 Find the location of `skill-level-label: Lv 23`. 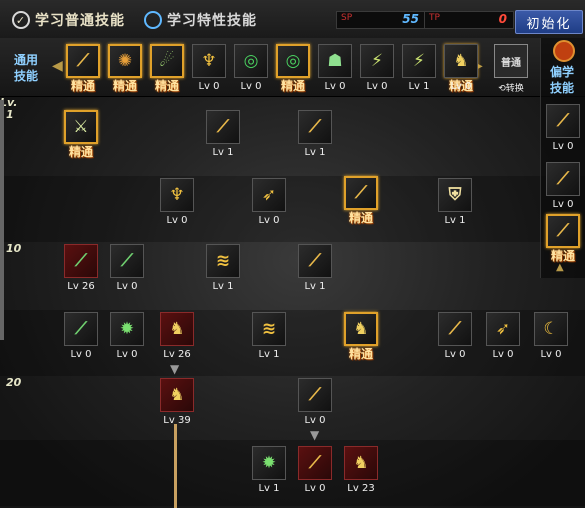

skill-level-label: Lv 23 is located at coordinates (361, 488).